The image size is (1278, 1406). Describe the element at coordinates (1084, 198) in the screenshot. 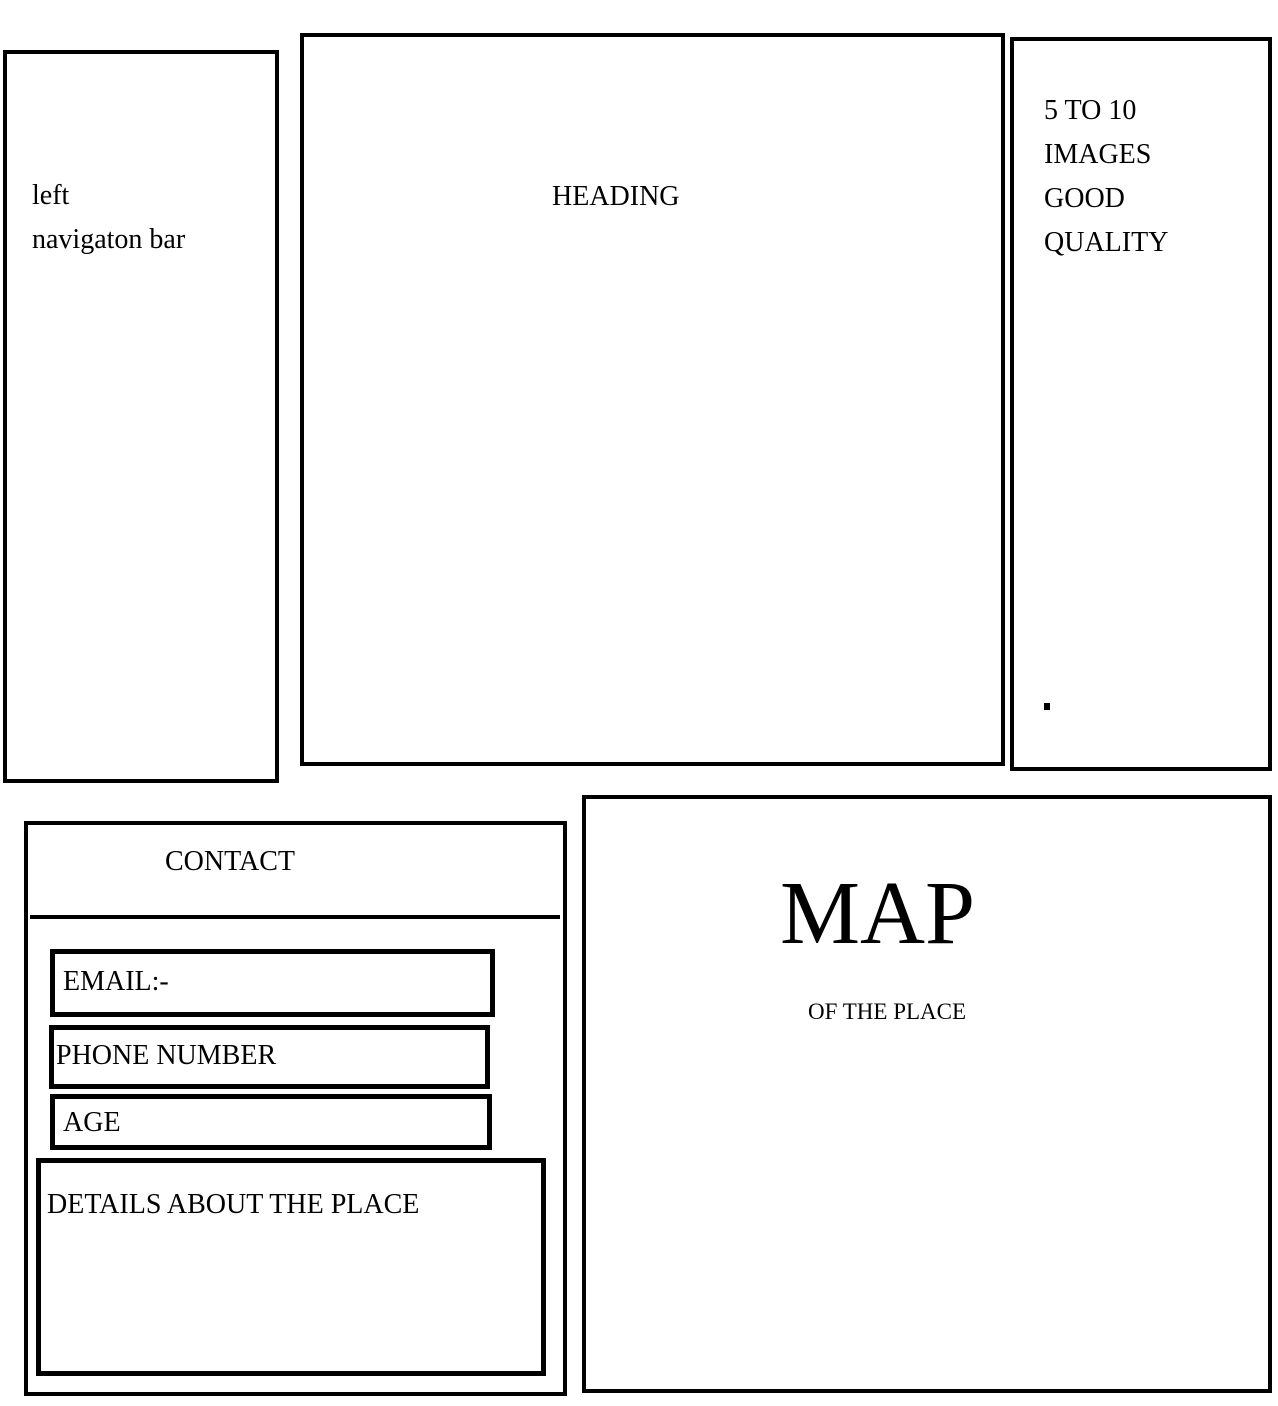

I see `images-label-line-3: GOOD` at that location.